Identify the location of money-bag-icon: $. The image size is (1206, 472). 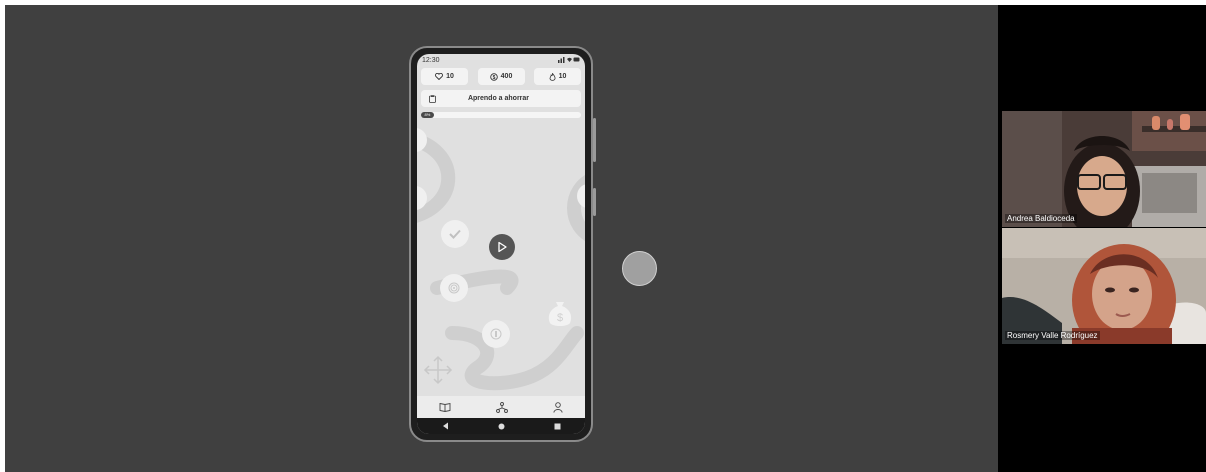
(560, 312).